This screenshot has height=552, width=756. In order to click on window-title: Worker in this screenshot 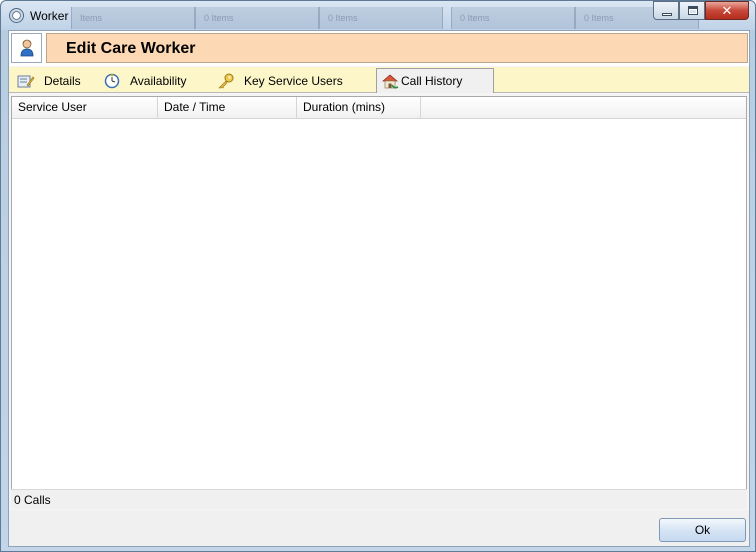, I will do `click(49, 16)`.